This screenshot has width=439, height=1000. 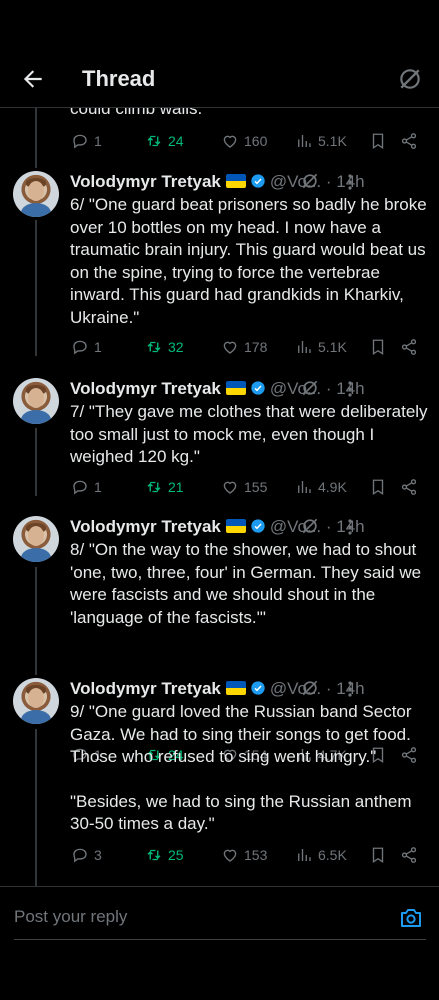 I want to click on arrow-left-icon, so click(x=33, y=79).